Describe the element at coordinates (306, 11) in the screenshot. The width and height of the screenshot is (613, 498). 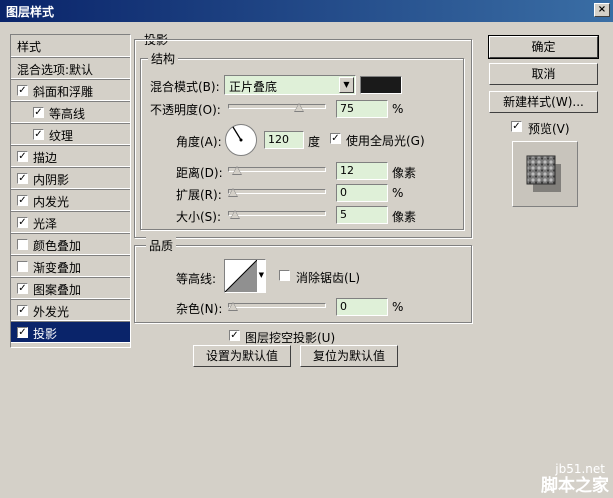
I see `title-bar: 图层样式 ×` at that location.